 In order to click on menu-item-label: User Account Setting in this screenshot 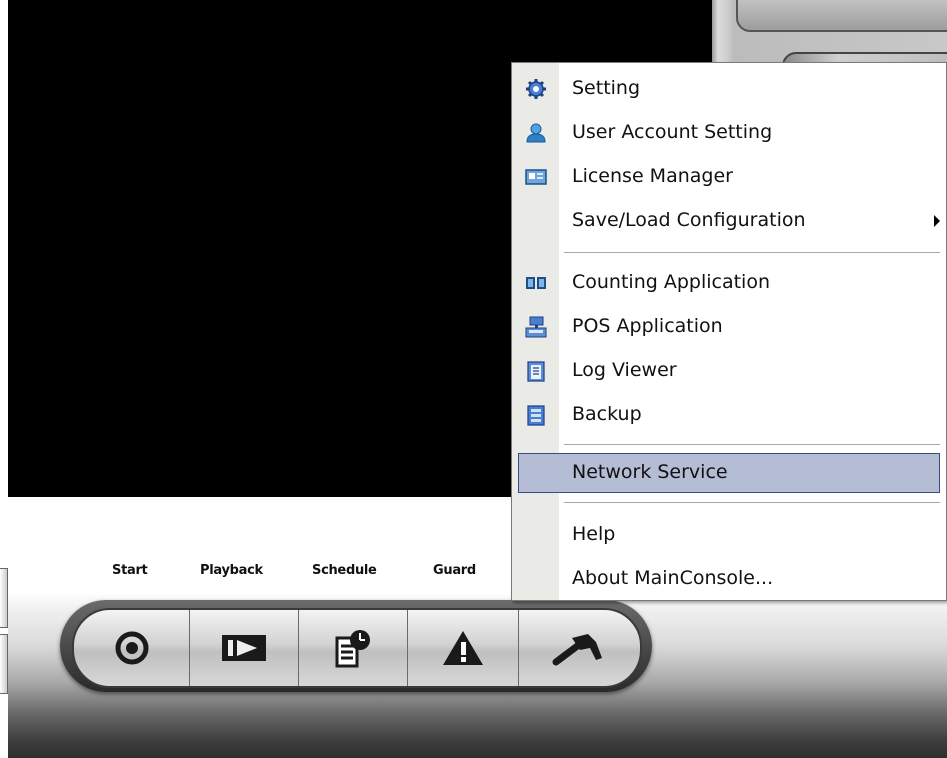, I will do `click(672, 132)`.